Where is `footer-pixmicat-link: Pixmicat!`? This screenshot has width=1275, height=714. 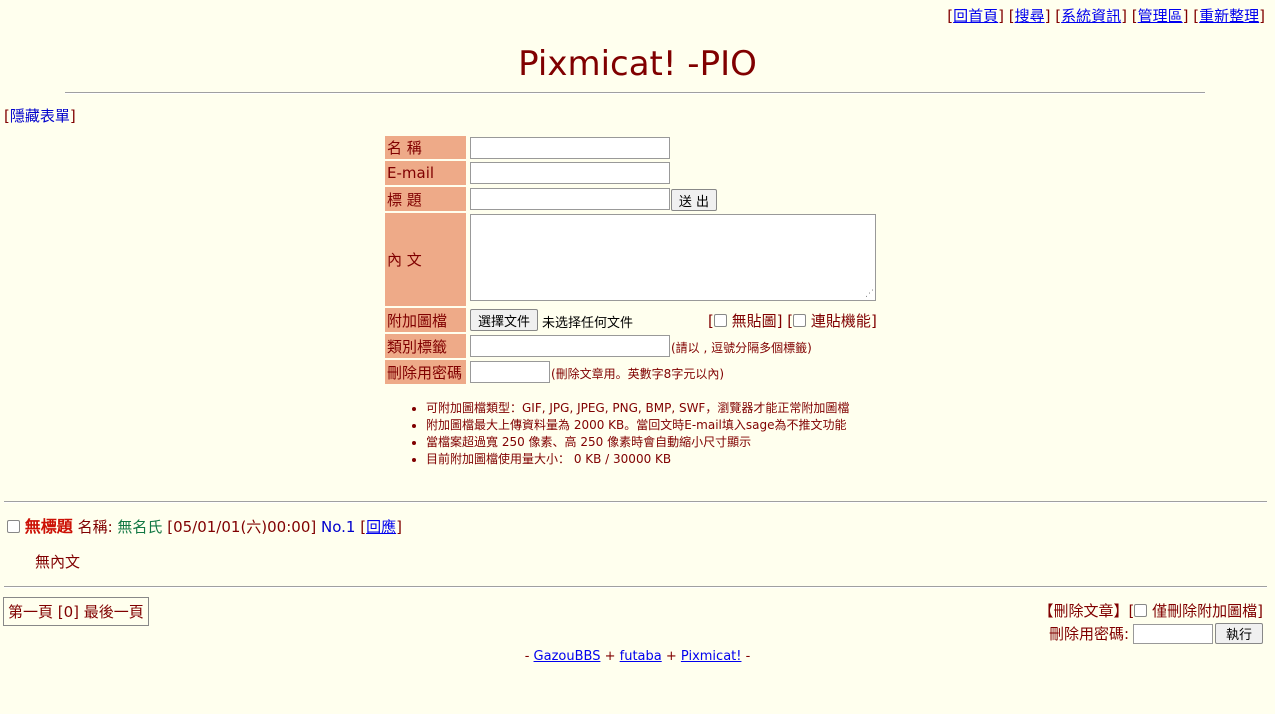 footer-pixmicat-link: Pixmicat! is located at coordinates (711, 656).